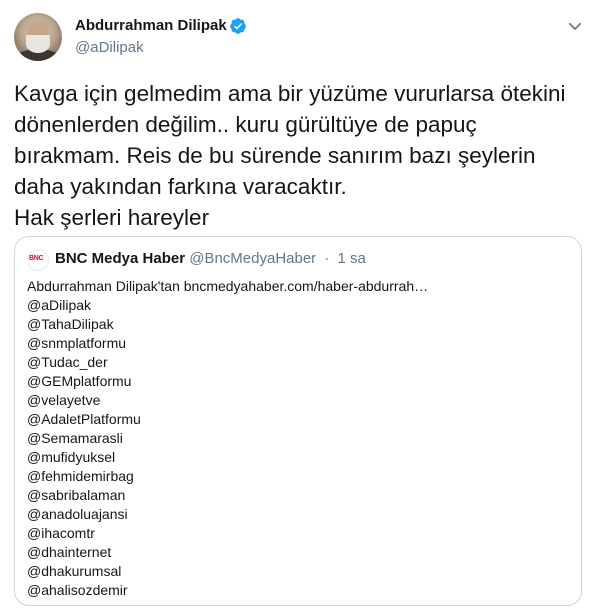 The width and height of the screenshot is (598, 616). What do you see at coordinates (297, 362) in the screenshot?
I see `quoted-mention: @Tudac_der` at bounding box center [297, 362].